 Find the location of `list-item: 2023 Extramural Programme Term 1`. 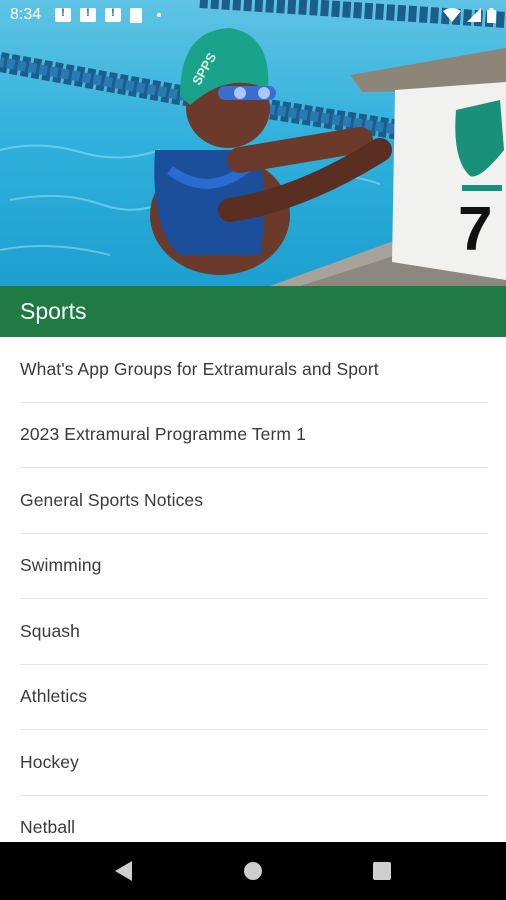

list-item: 2023 Extramural Programme Term 1 is located at coordinates (254, 435).